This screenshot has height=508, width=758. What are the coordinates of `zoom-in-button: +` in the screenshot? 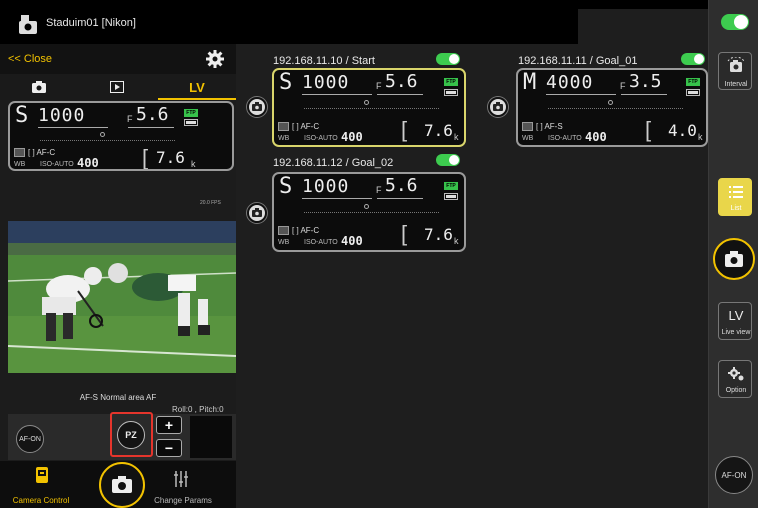 It's located at (169, 425).